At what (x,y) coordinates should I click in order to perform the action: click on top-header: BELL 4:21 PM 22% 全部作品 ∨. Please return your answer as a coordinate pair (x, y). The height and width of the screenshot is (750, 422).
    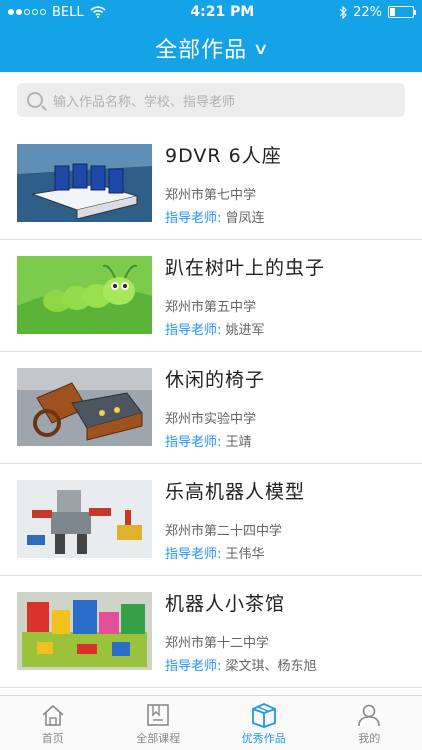
    Looking at the image, I should click on (211, 36).